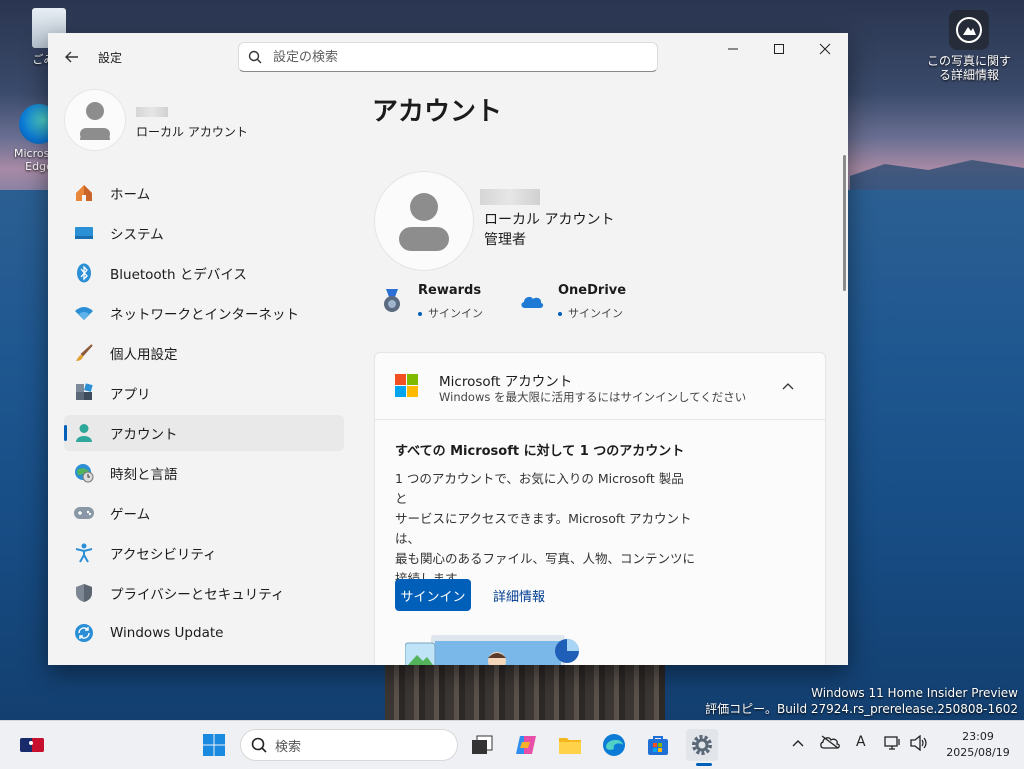 This screenshot has width=1024, height=769. I want to click on rewards-name: Rewards, so click(450, 290).